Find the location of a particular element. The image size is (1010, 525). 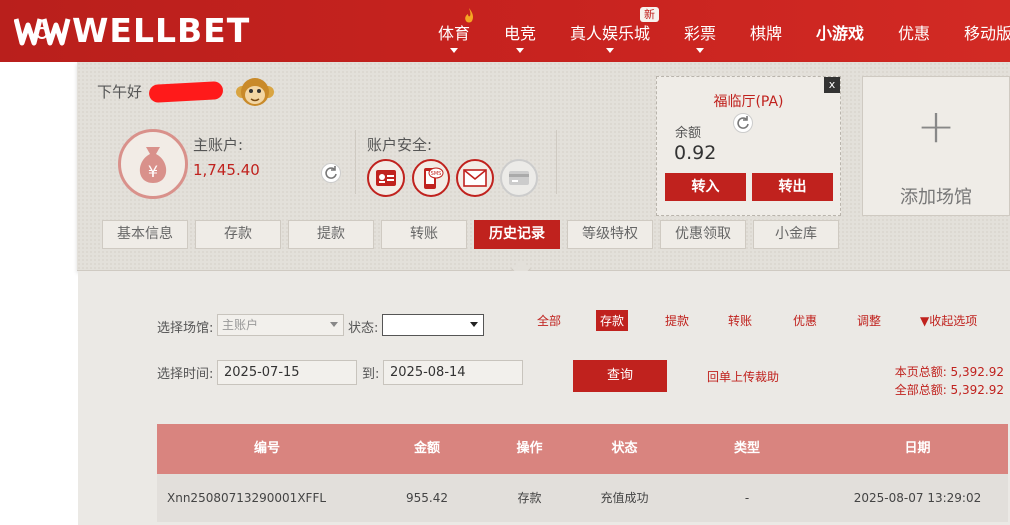

nav-label: 移动版 is located at coordinates (987, 33).